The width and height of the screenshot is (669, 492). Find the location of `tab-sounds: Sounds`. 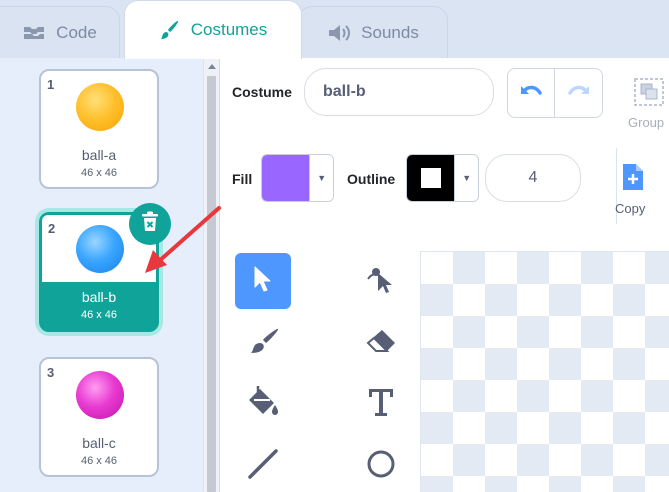

tab-sounds: Sounds is located at coordinates (373, 32).